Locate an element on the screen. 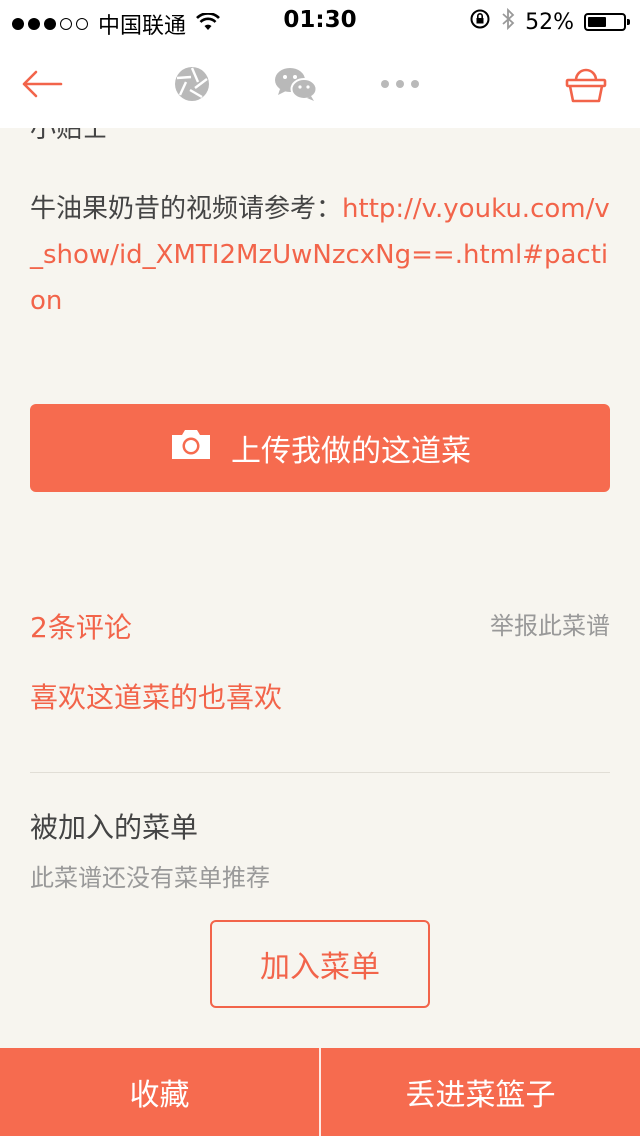  upload-dish-button: 上传我做的这道菜 is located at coordinates (320, 448).